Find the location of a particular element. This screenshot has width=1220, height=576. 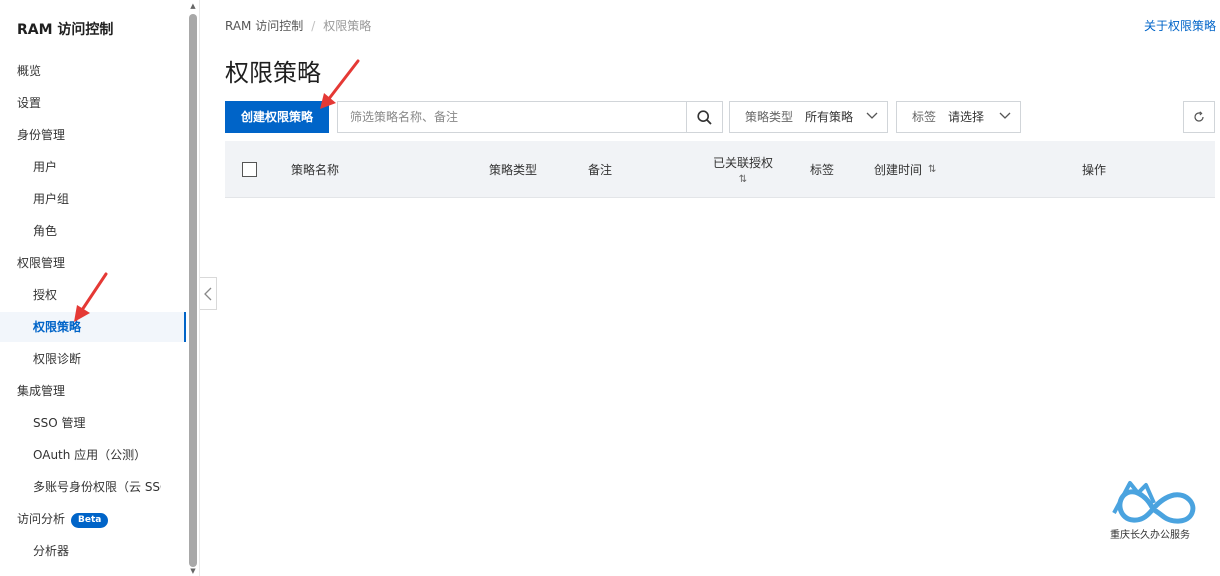

column-header-created-time: 创建时间 ⇅ is located at coordinates (905, 169).